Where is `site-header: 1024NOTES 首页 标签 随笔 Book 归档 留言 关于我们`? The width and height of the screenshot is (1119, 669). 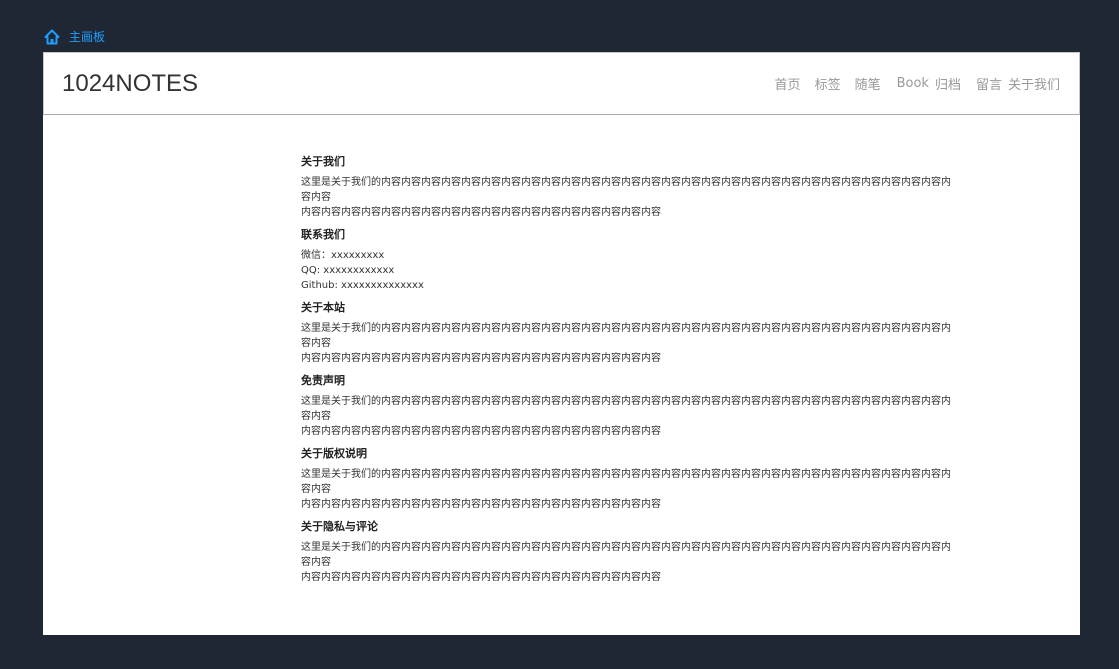 site-header: 1024NOTES 首页 标签 随笔 Book 归档 留言 关于我们 is located at coordinates (561, 83).